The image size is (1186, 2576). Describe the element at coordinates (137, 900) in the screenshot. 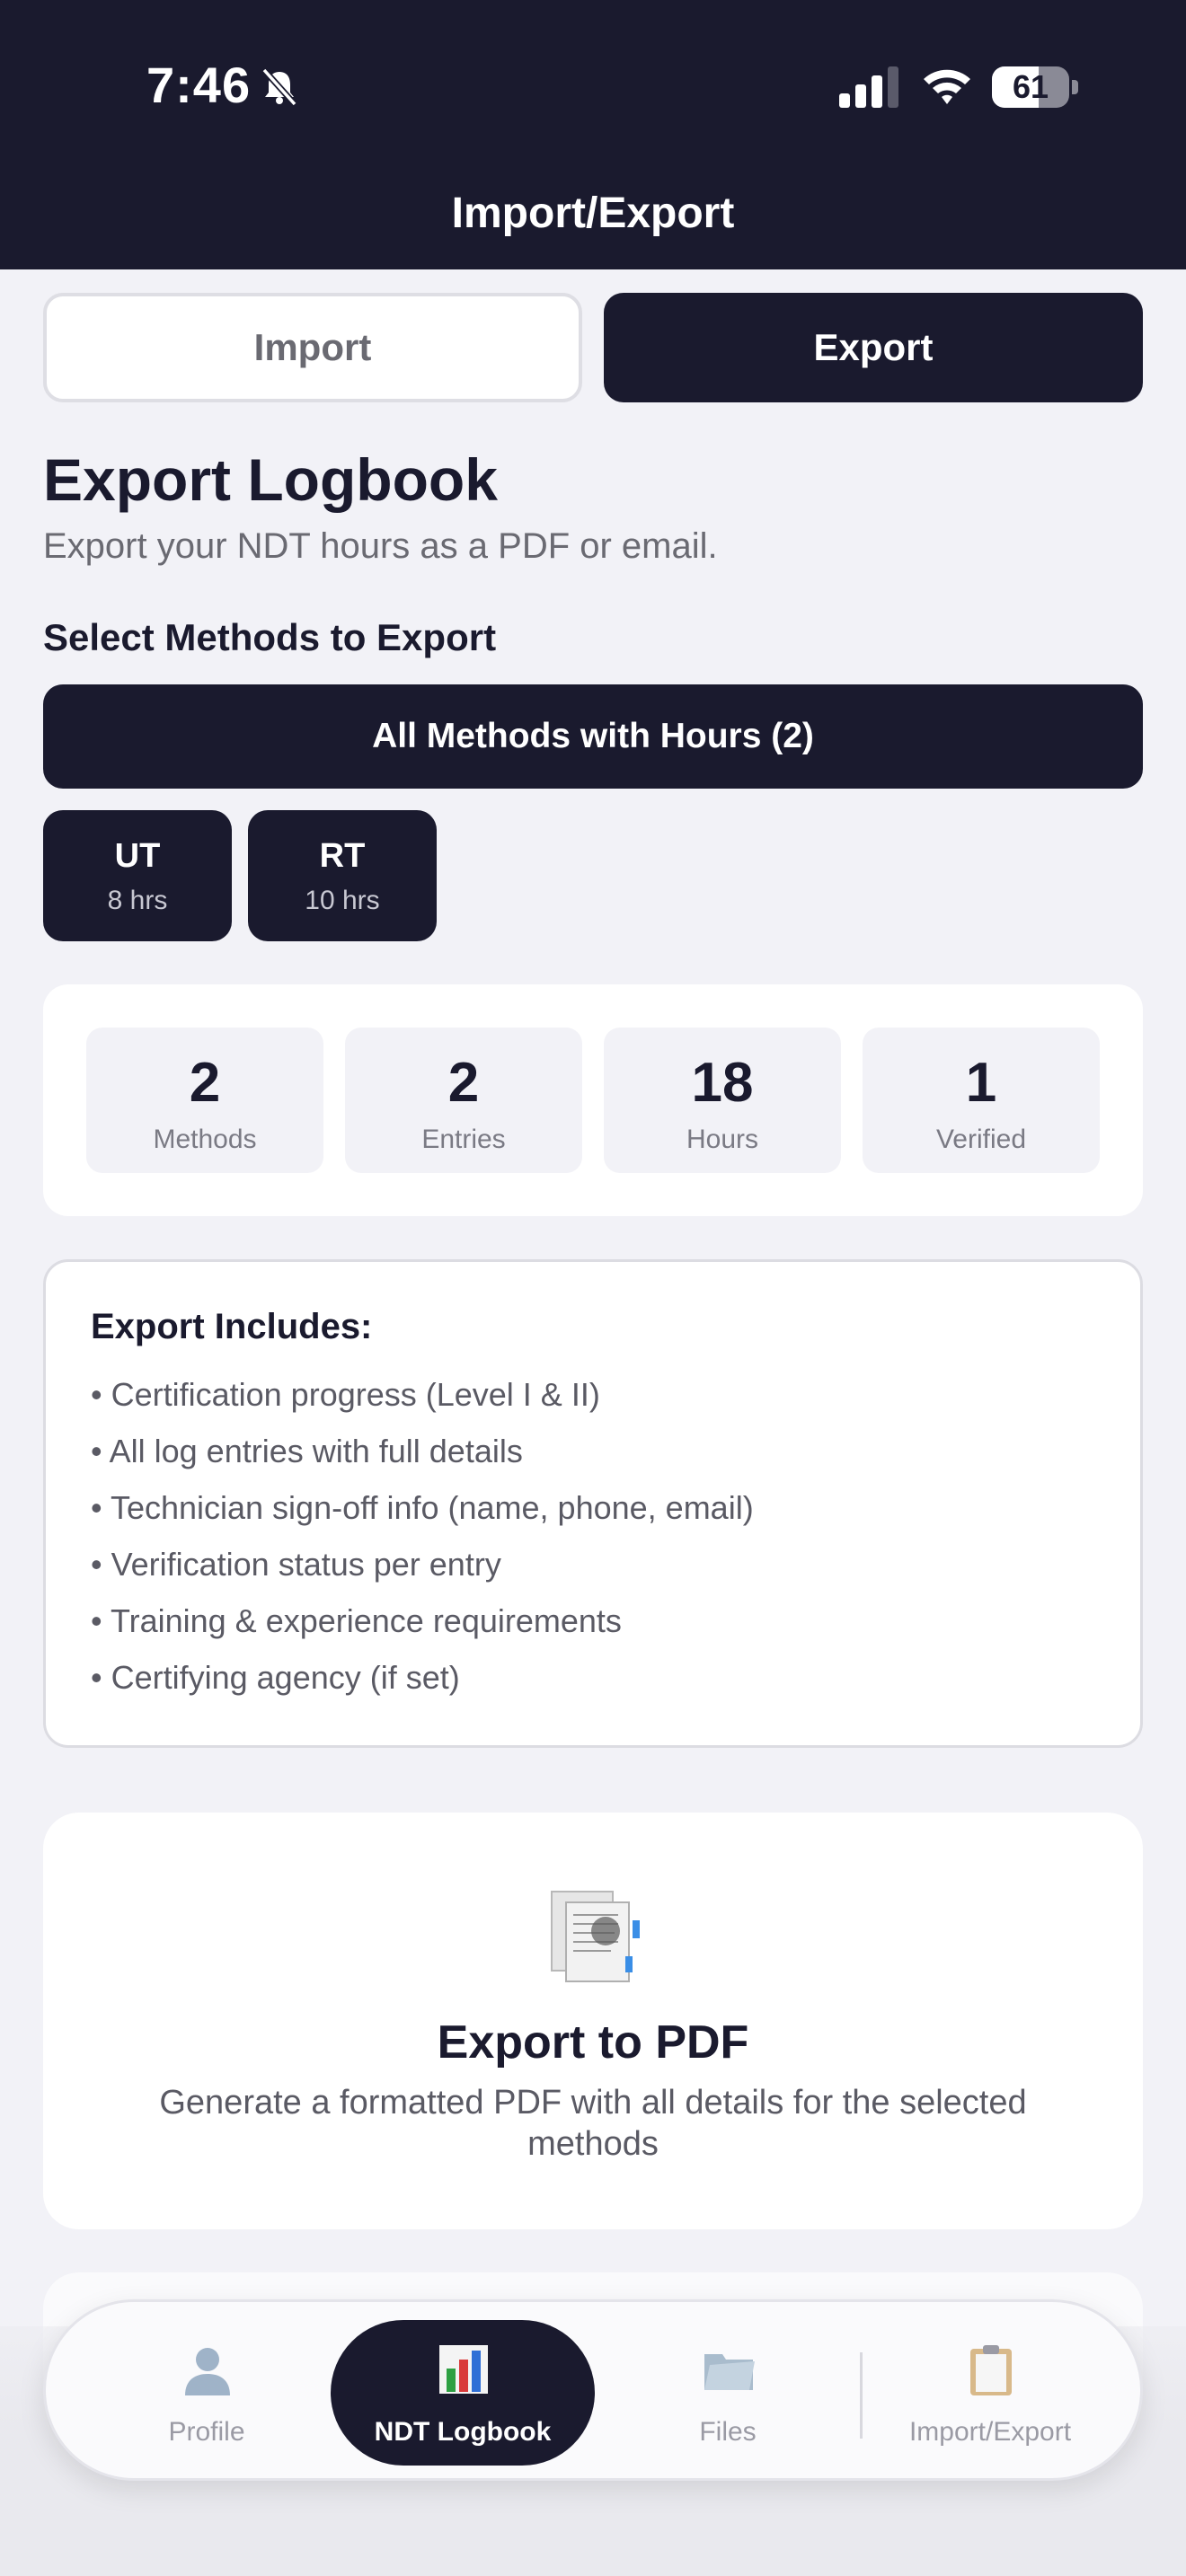

I see `method-hours: 8 hrs` at that location.